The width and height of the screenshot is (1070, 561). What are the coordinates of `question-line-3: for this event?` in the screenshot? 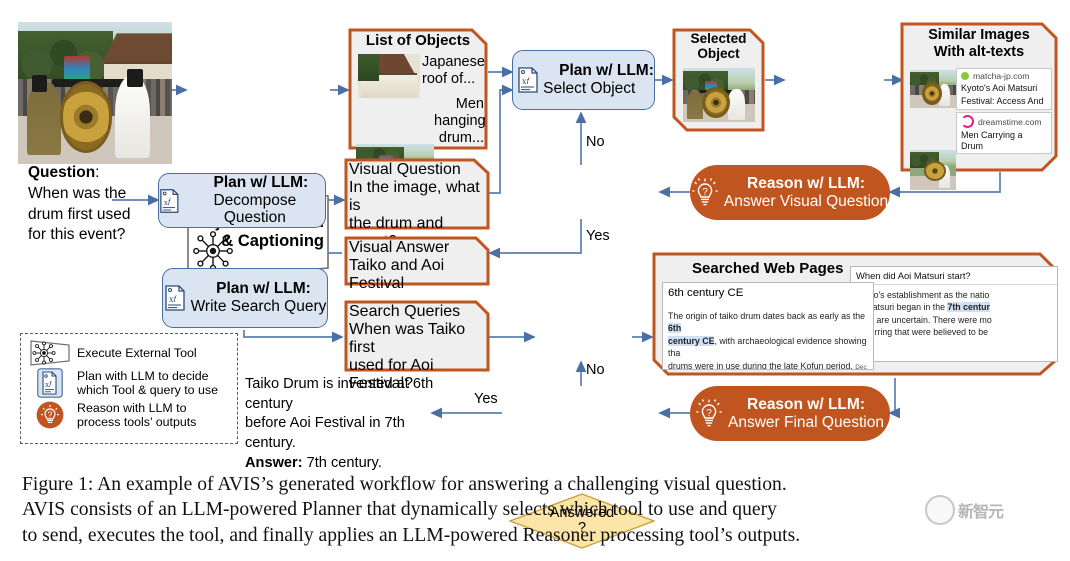 It's located at (77, 235).